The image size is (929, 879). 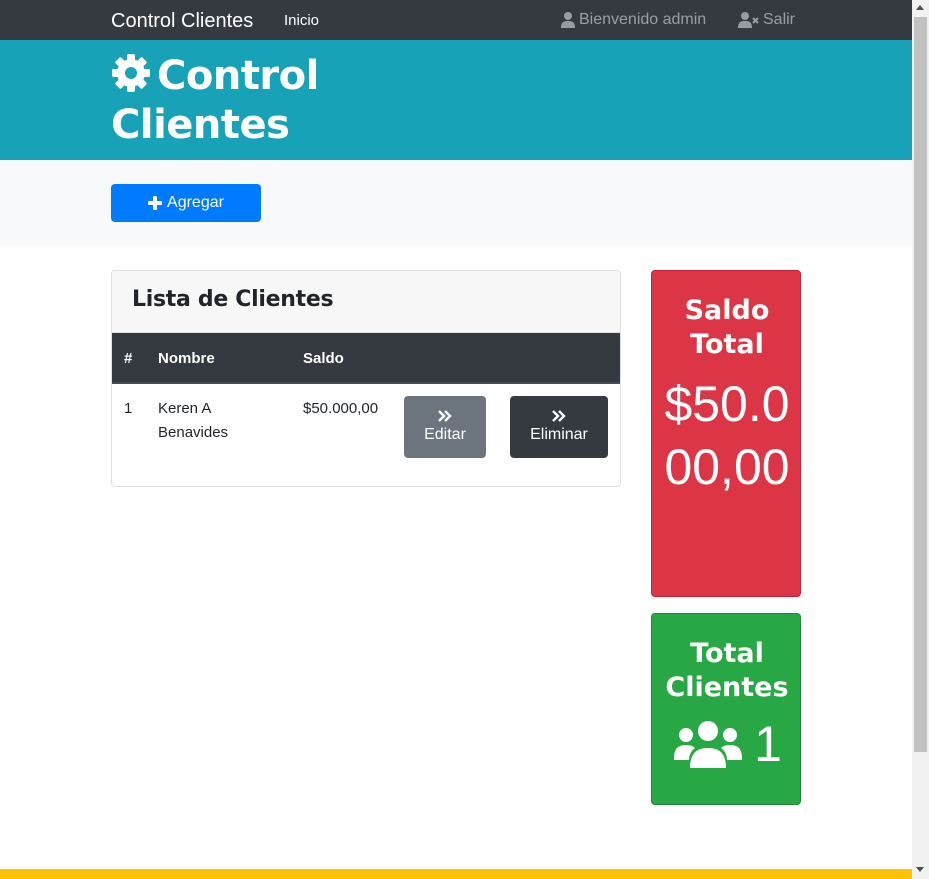 I want to click on nav-link-logout: Salir, so click(x=766, y=20).